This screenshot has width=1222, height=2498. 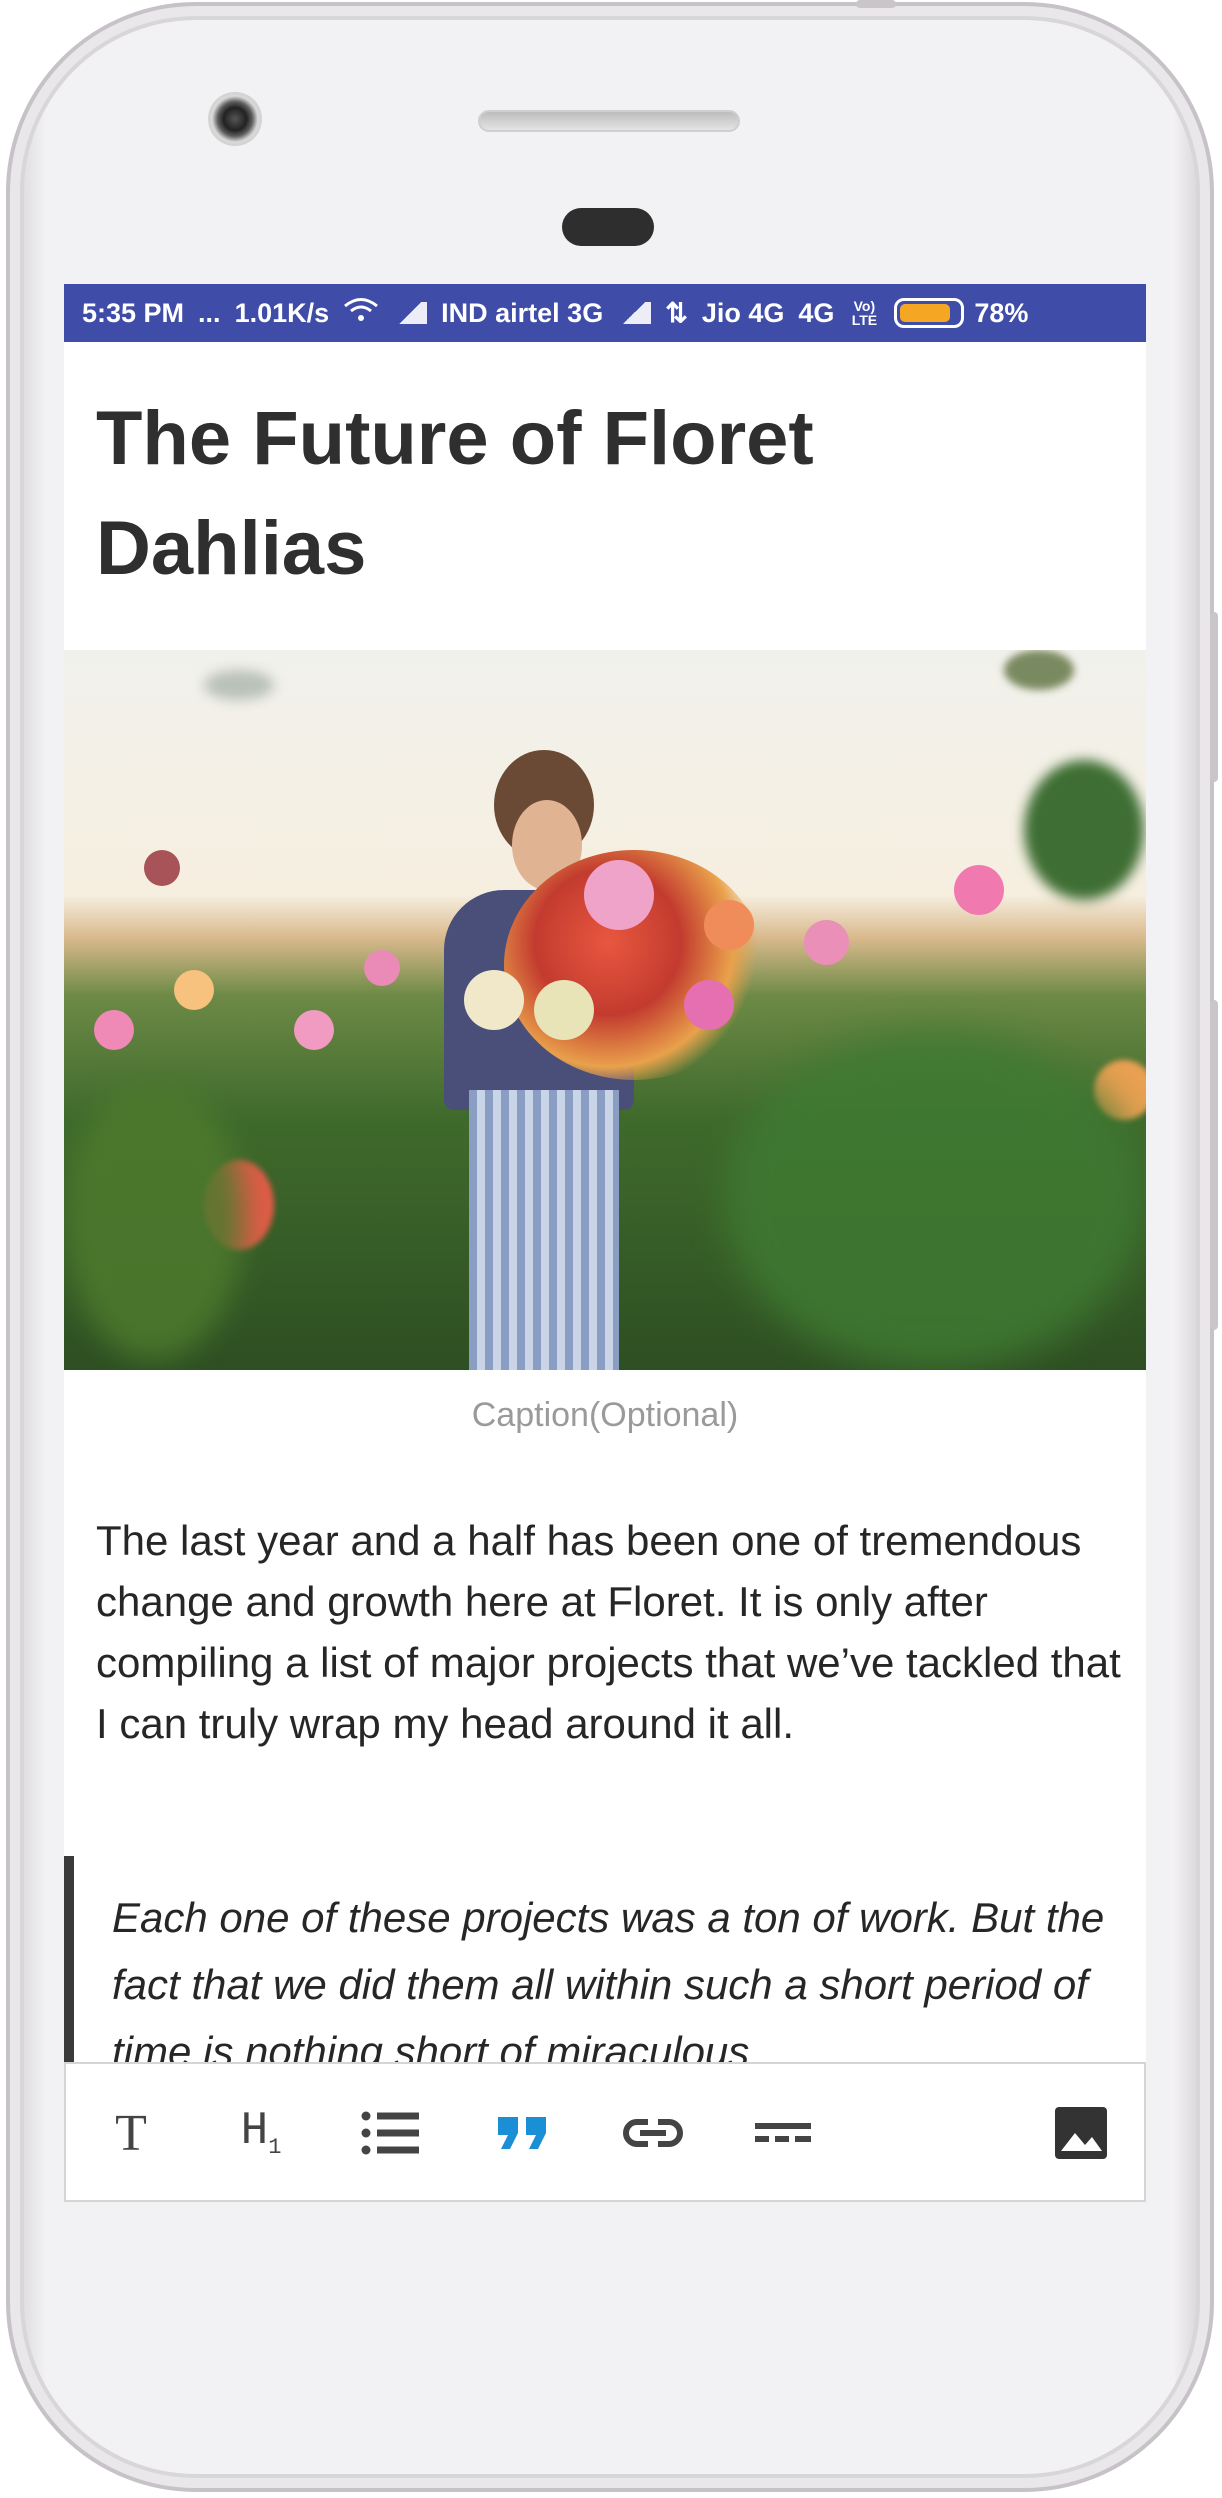 I want to click on link-button, so click(x=653, y=2133).